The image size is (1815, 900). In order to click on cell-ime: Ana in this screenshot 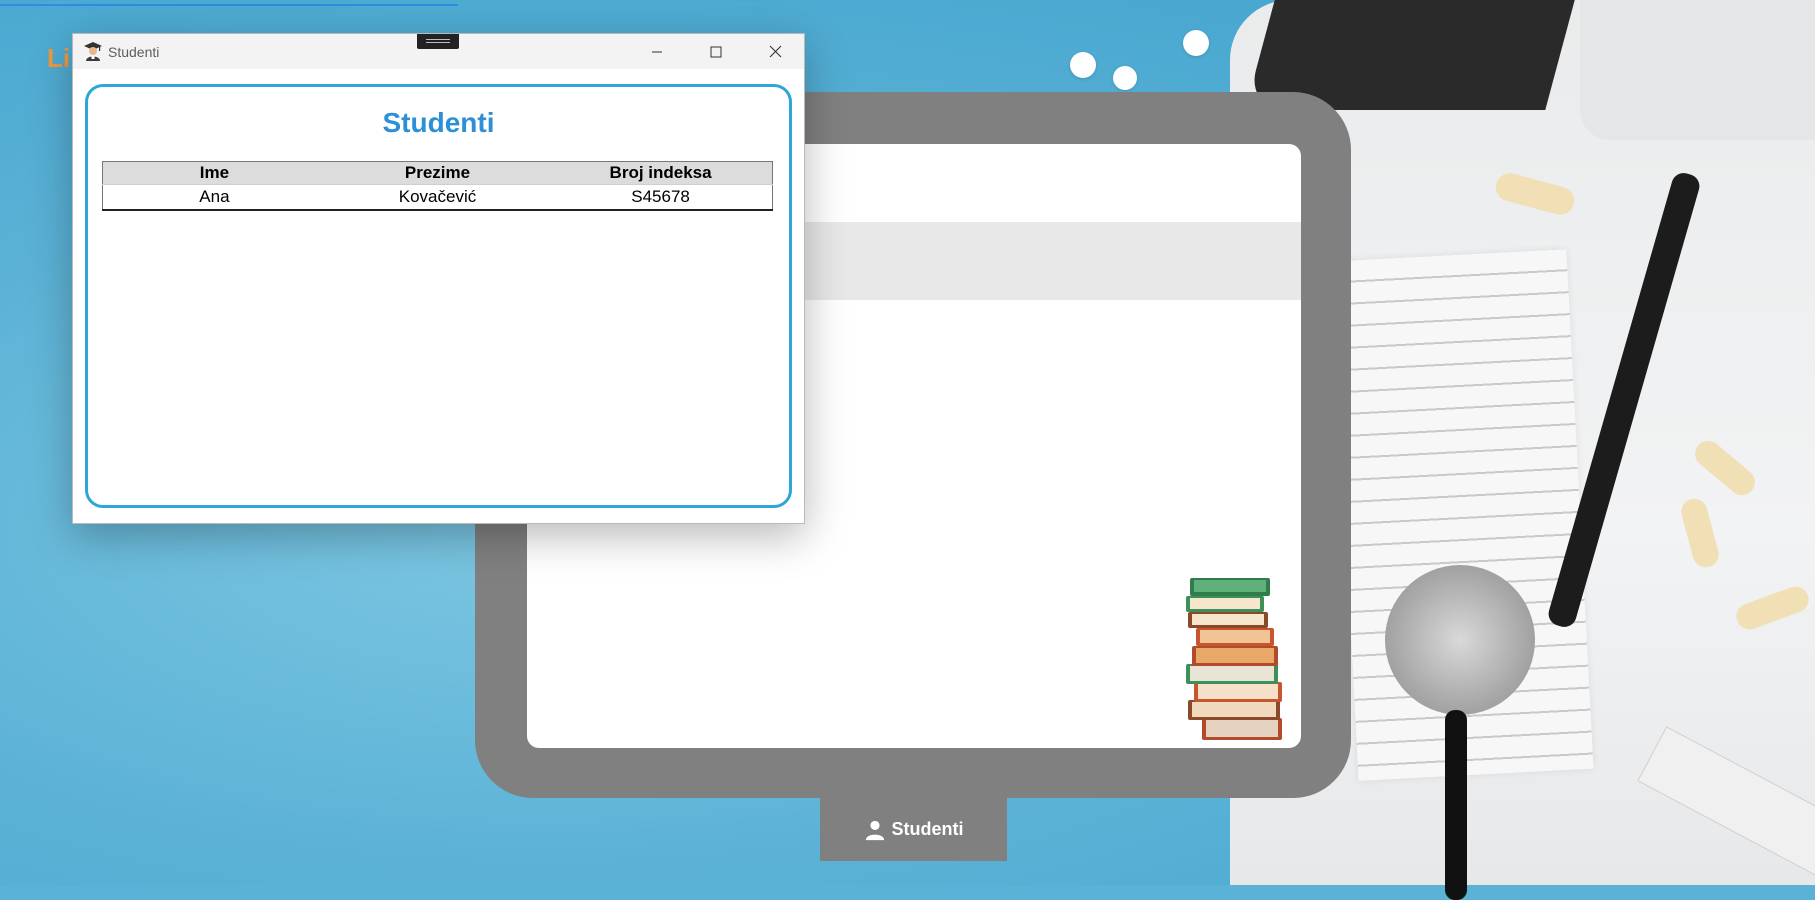, I will do `click(214, 197)`.